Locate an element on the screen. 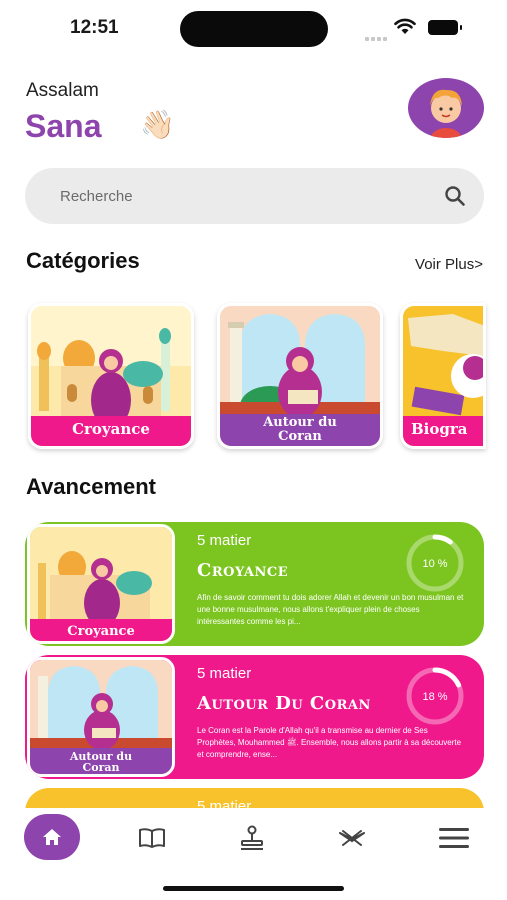 The width and height of the screenshot is (507, 900). greeting-text: Assalam is located at coordinates (62, 90).